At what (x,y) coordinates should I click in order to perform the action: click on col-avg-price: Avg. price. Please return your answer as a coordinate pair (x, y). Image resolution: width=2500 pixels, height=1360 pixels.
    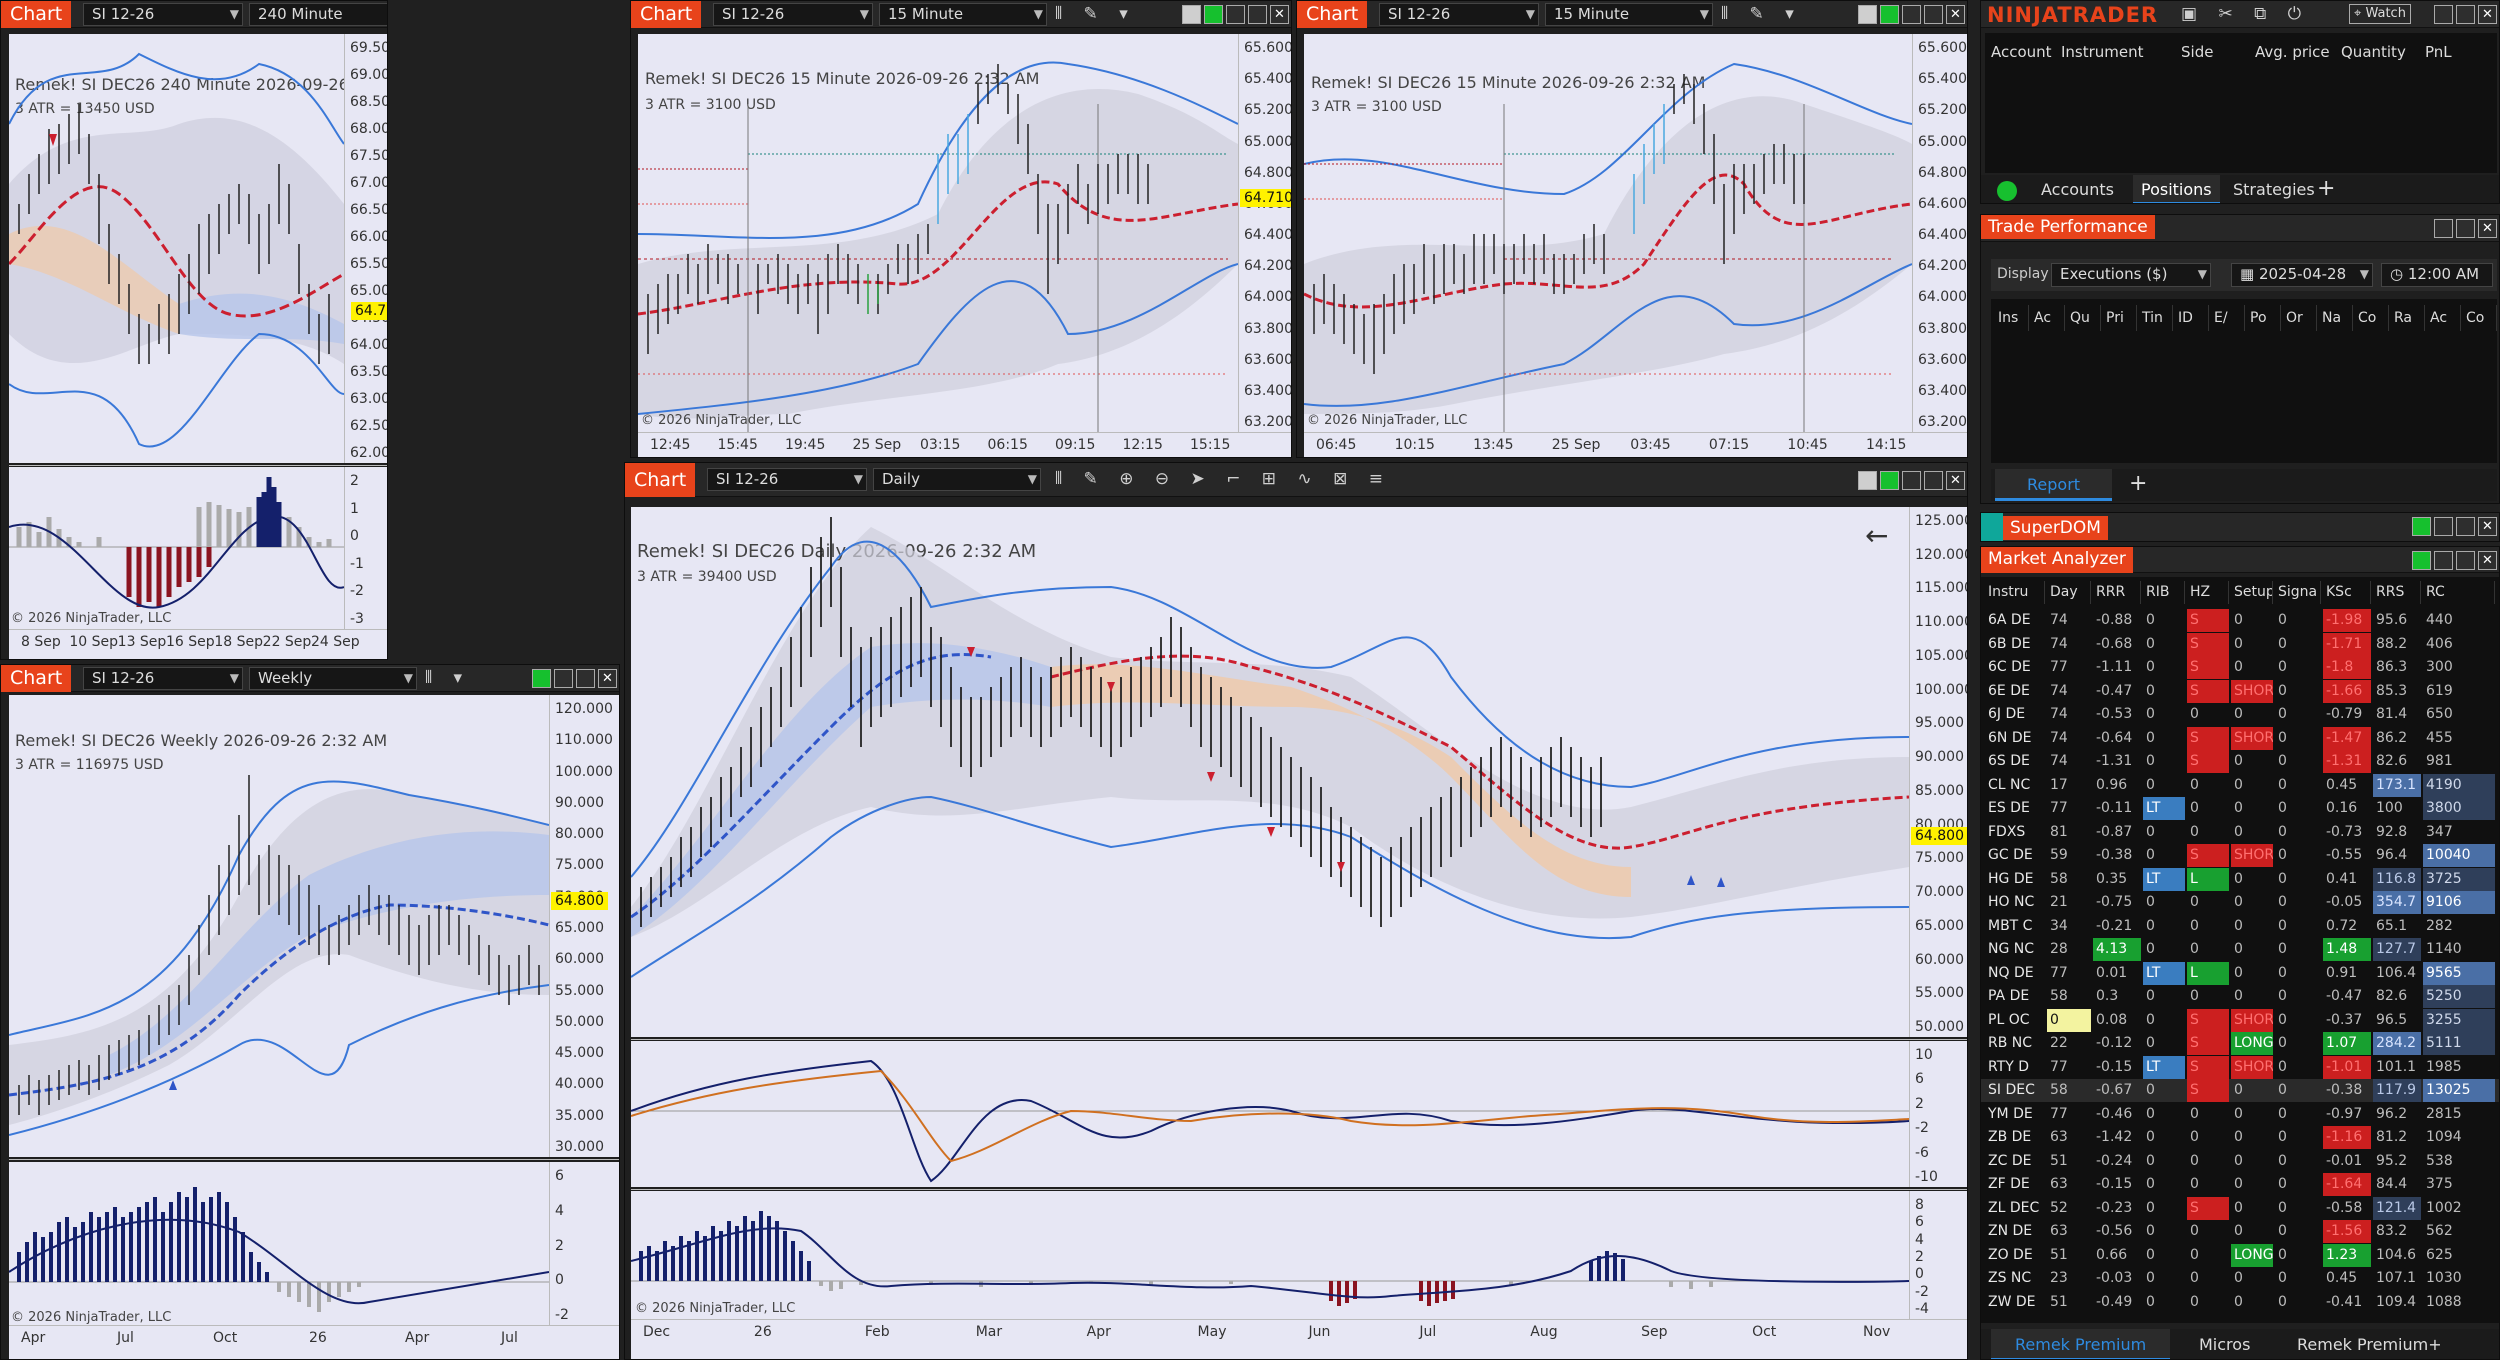
    Looking at the image, I should click on (2292, 52).